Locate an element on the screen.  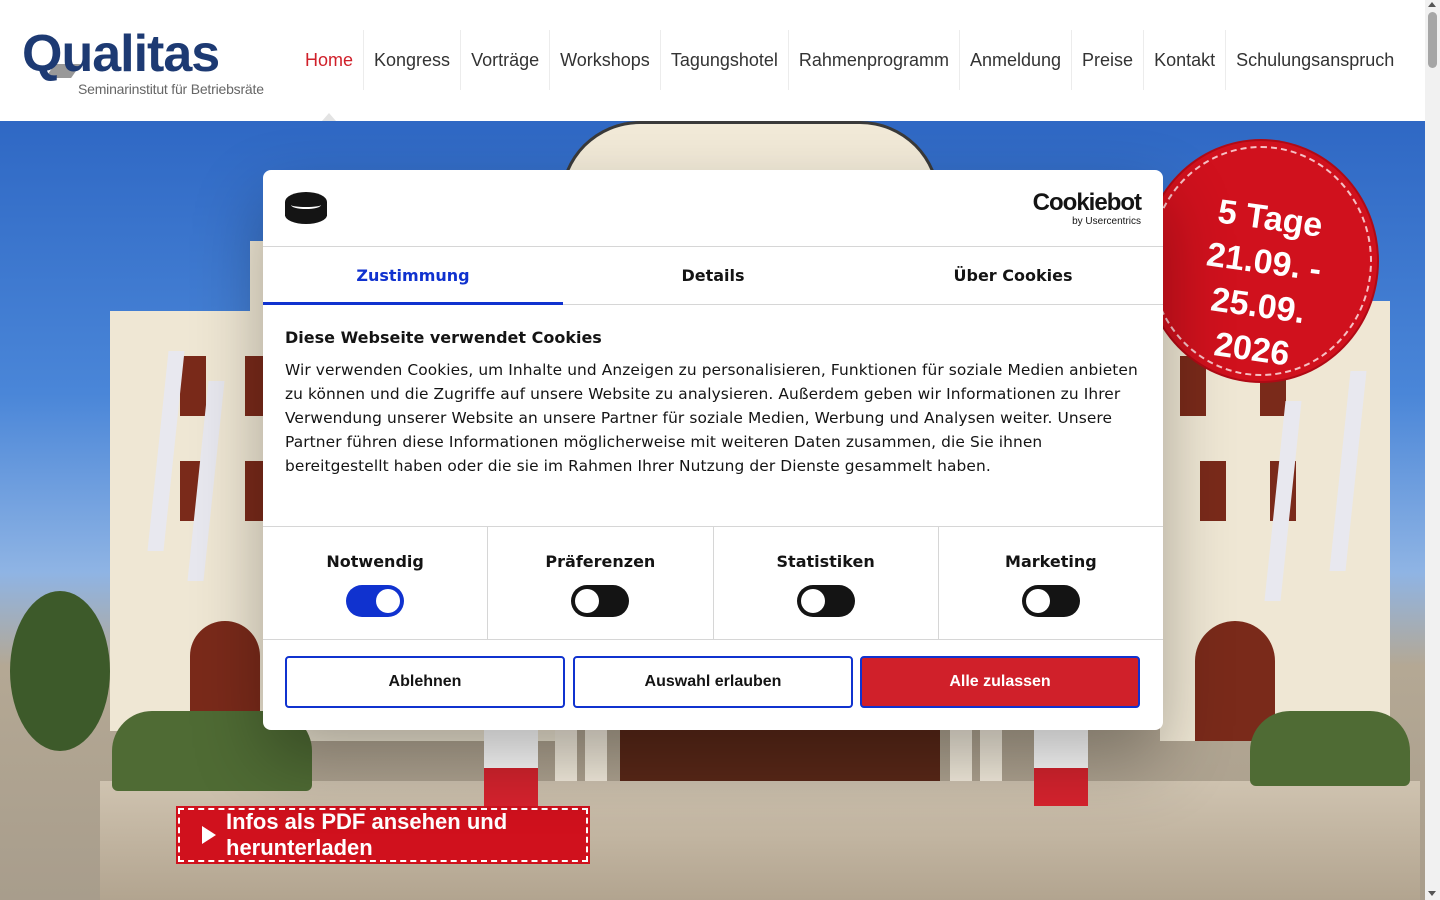
cookiebot-brand-name: Cookiebot is located at coordinates (1087, 202).